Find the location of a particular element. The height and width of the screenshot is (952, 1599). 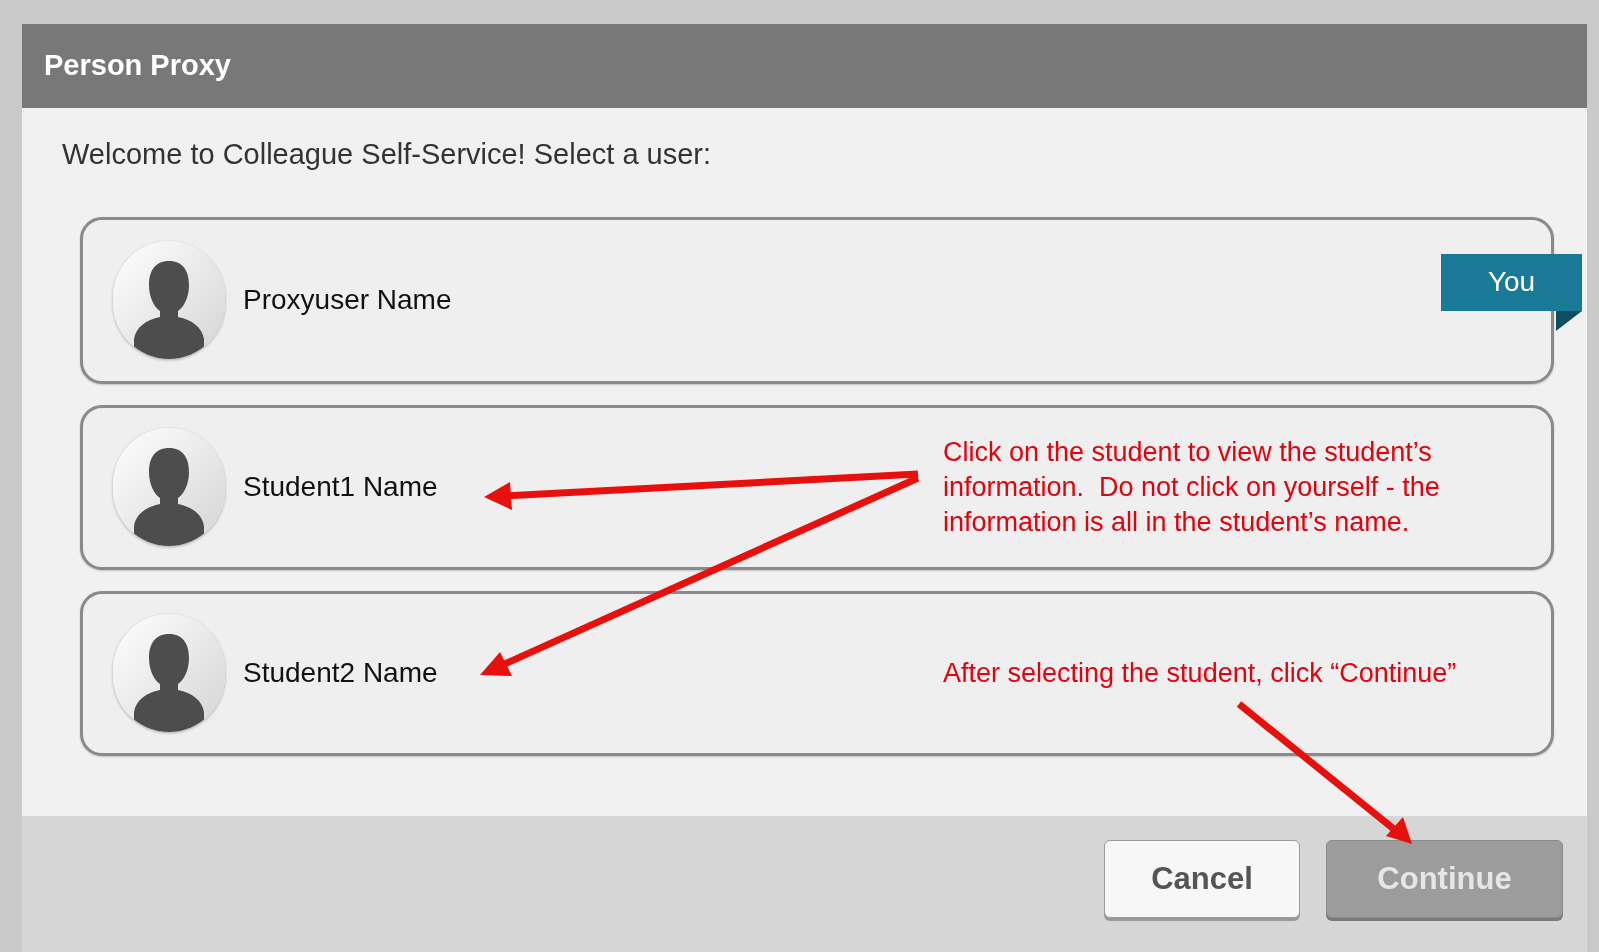

dialog-button: Cancel is located at coordinates (1202, 879).